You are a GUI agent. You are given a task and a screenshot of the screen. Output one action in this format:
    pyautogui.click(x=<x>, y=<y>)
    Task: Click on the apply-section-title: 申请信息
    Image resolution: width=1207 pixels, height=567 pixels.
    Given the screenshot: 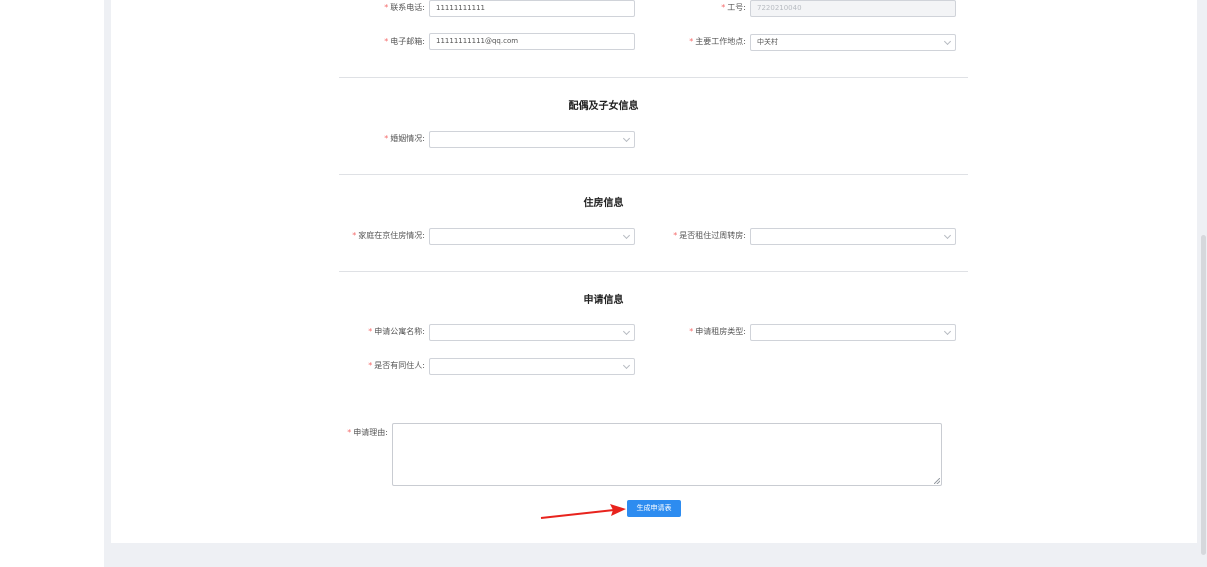 What is the action you would take?
    pyautogui.click(x=603, y=300)
    